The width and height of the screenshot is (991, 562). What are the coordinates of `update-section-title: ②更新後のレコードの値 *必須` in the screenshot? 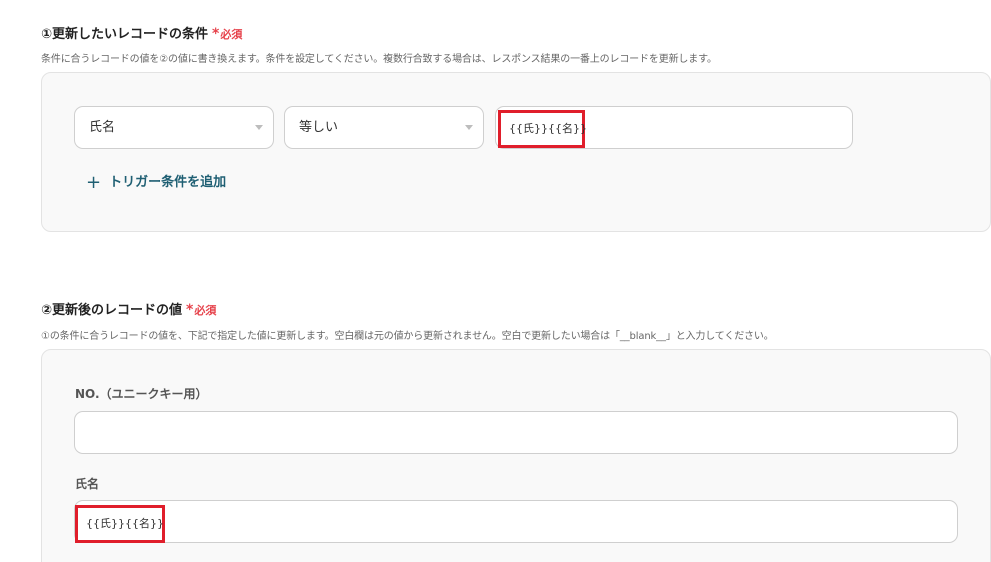 It's located at (128, 308).